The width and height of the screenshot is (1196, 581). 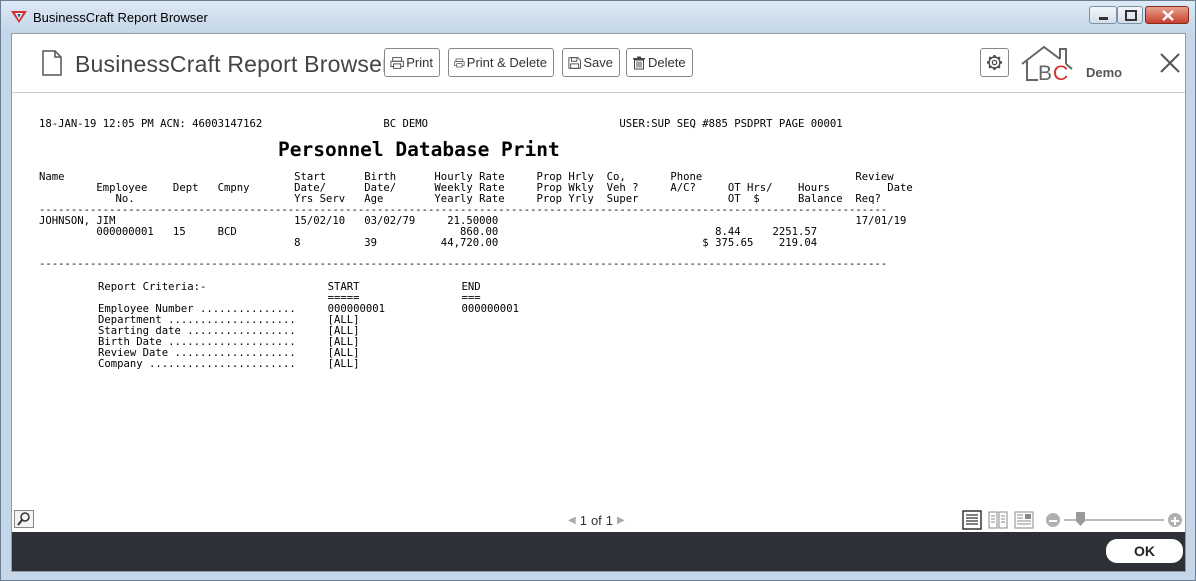 I want to click on minus-icon, so click(x=1053, y=521).